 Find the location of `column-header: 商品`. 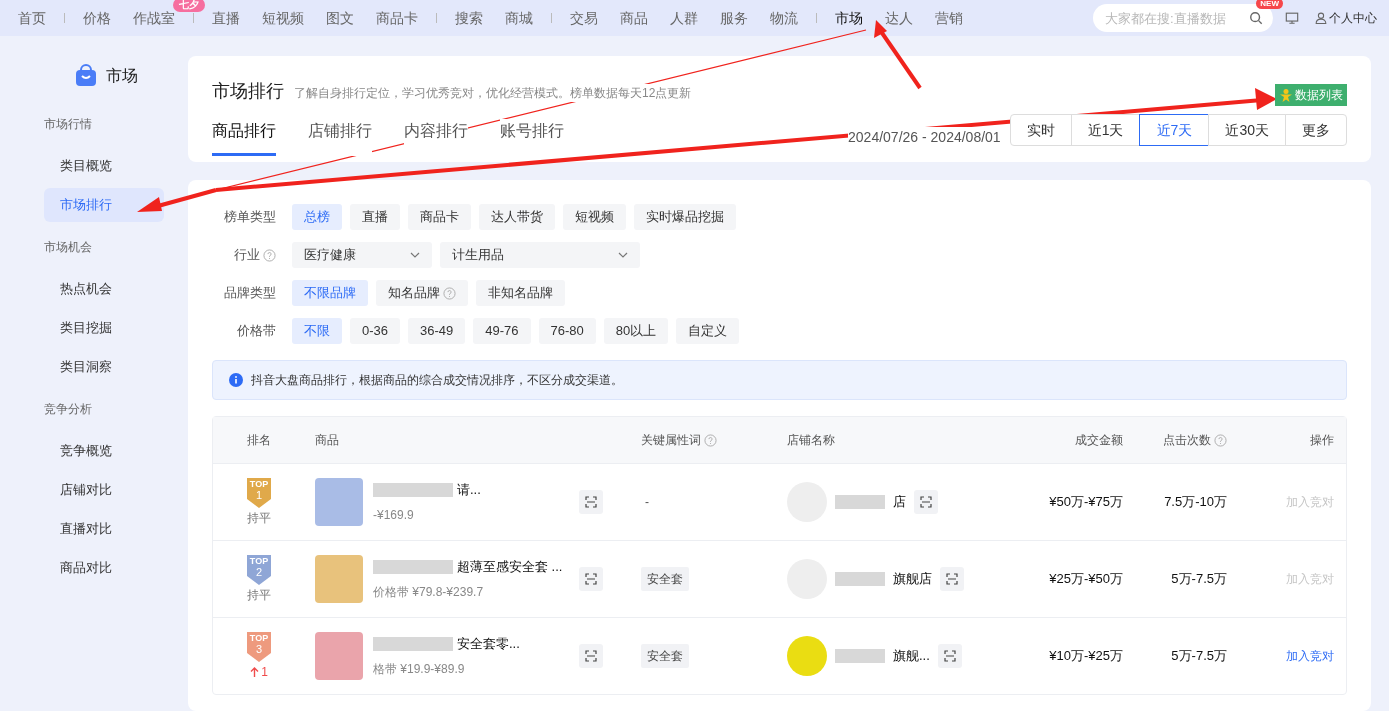

column-header: 商品 is located at coordinates (327, 440).